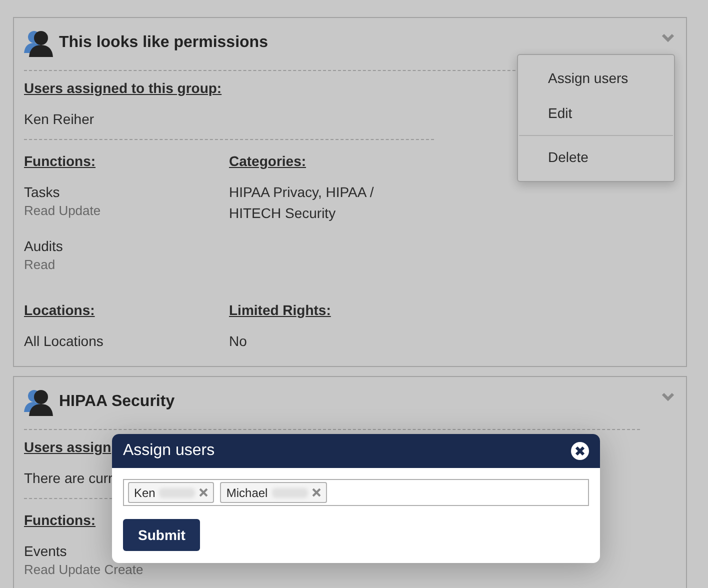 The height and width of the screenshot is (588, 708). What do you see at coordinates (267, 161) in the screenshot?
I see `section-label: Categories:` at bounding box center [267, 161].